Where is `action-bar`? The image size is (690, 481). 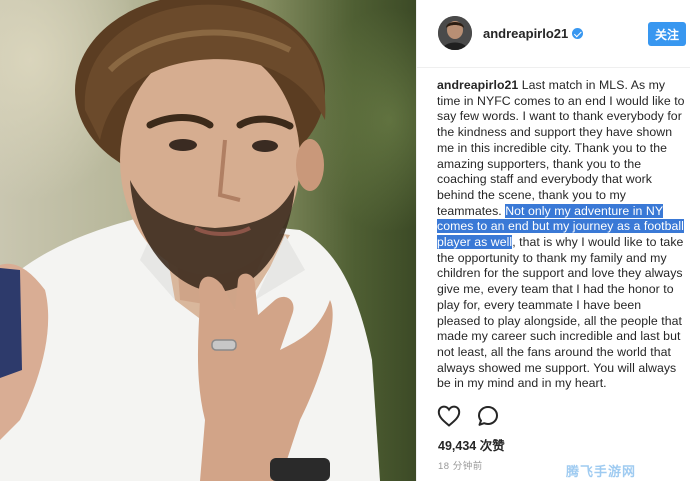
action-bar is located at coordinates (468, 416).